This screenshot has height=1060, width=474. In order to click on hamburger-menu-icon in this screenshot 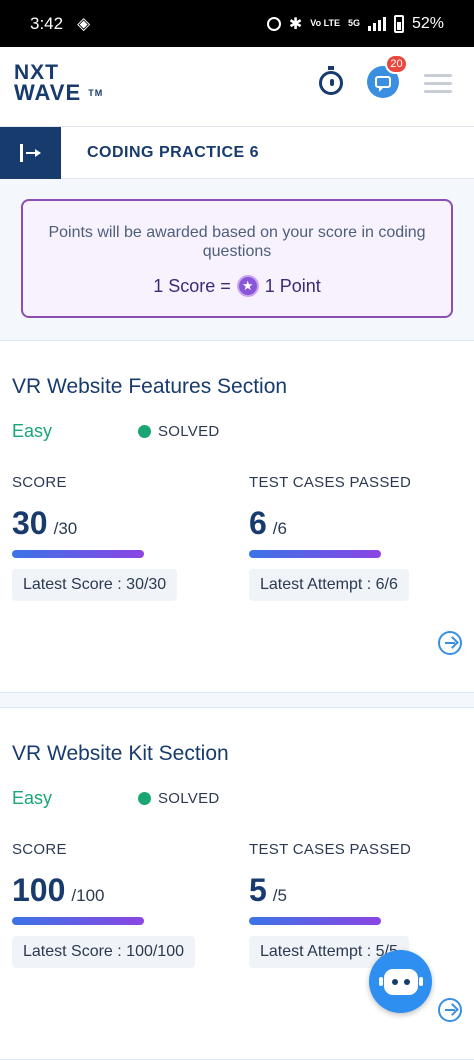, I will do `click(438, 84)`.